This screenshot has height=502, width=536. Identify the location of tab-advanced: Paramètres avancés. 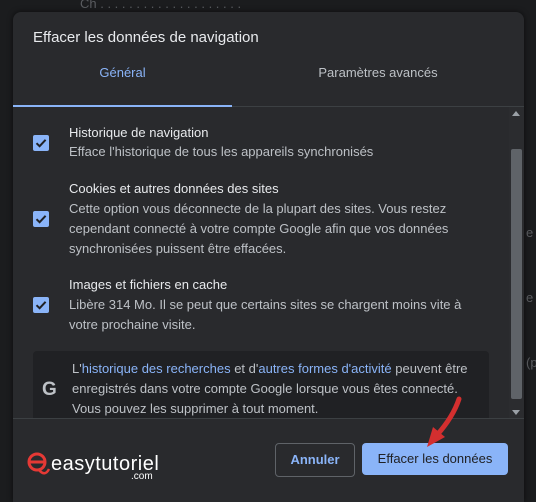
(378, 83).